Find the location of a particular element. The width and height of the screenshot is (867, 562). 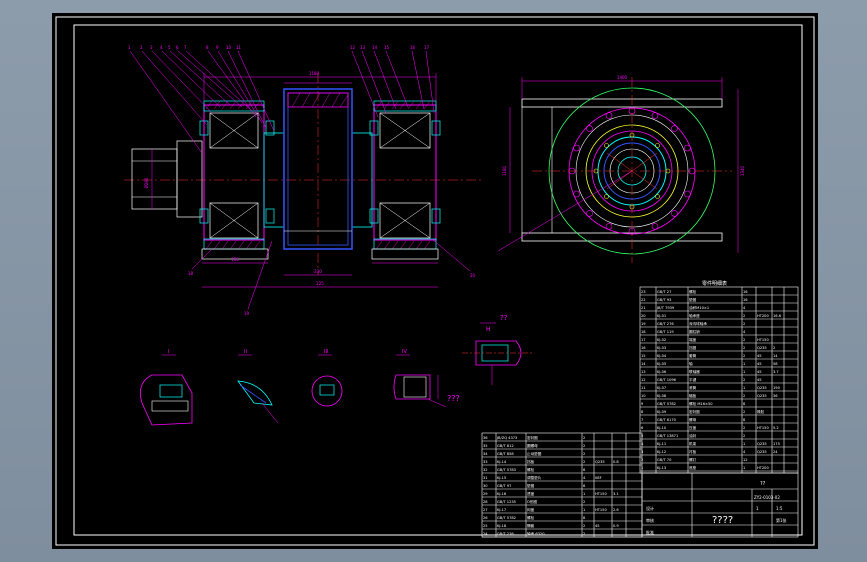

svg-text: 2 is located at coordinates (141, 47).